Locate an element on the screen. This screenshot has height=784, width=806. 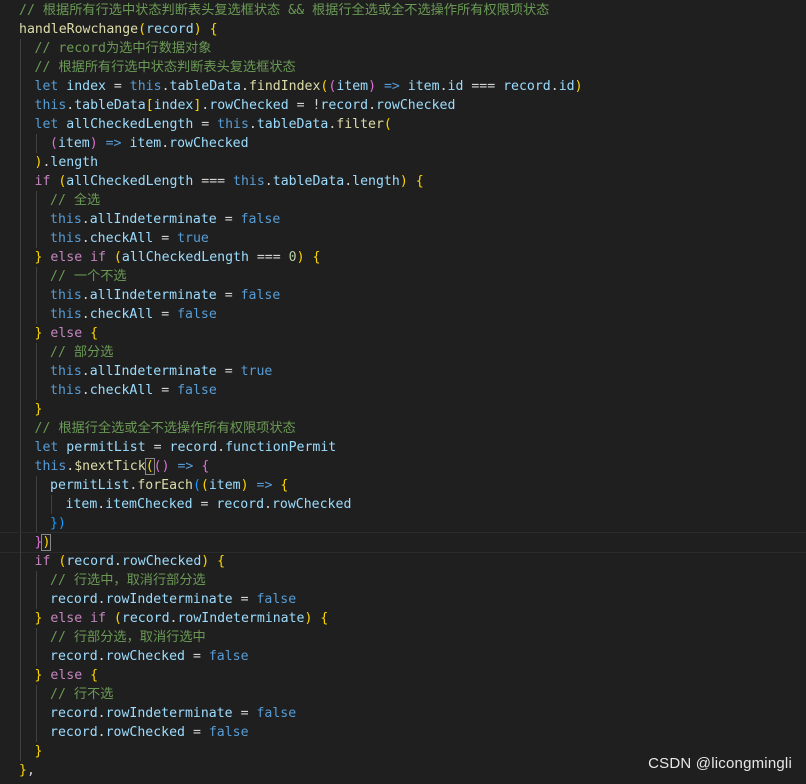
code-token: // record为选中行数据对象 is located at coordinates (123, 48).